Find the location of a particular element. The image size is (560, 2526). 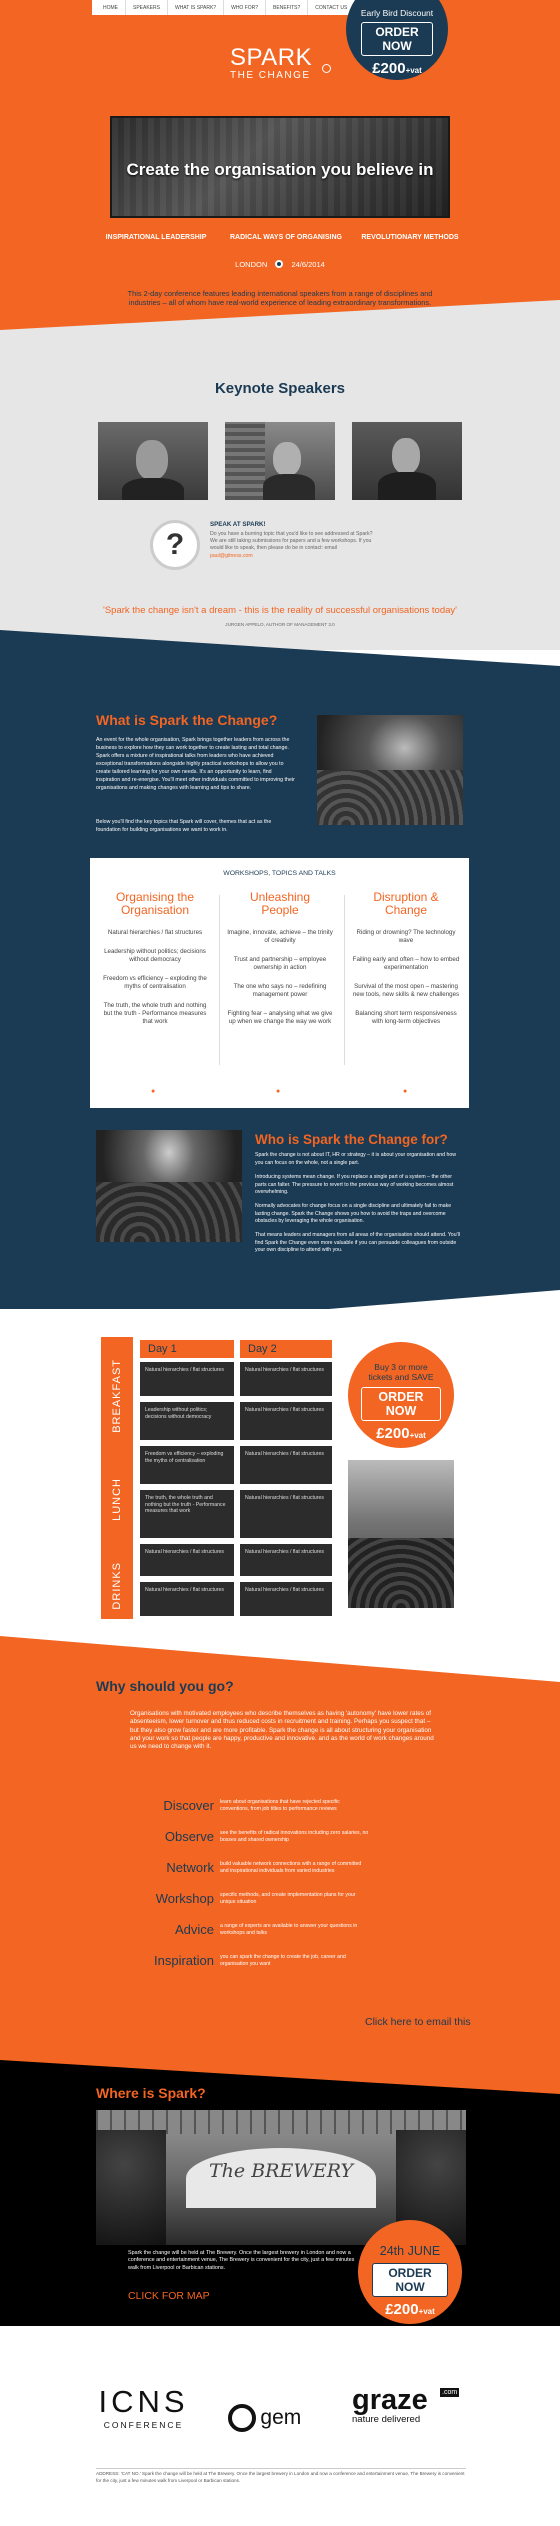

venue-order-badge: 24th JUNE ORDER NOW £200+vat is located at coordinates (410, 2272).